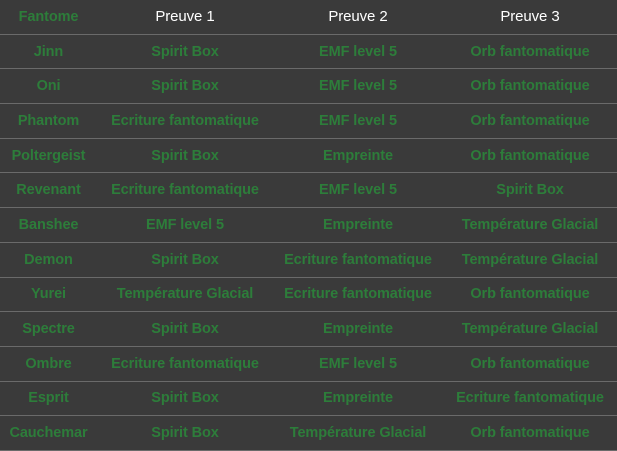 The image size is (617, 451). What do you see at coordinates (48, 52) in the screenshot?
I see `ghost-name-cell: Jinn` at bounding box center [48, 52].